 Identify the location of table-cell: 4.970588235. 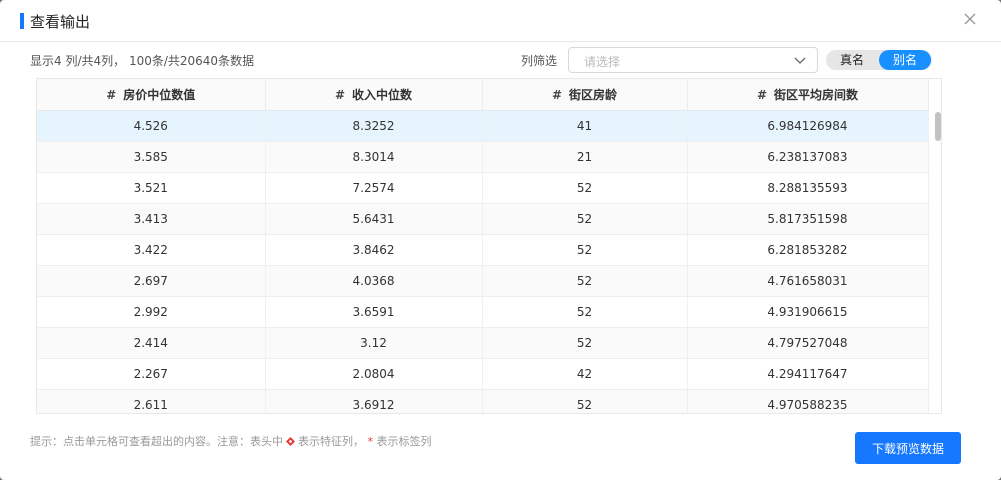
(808, 401).